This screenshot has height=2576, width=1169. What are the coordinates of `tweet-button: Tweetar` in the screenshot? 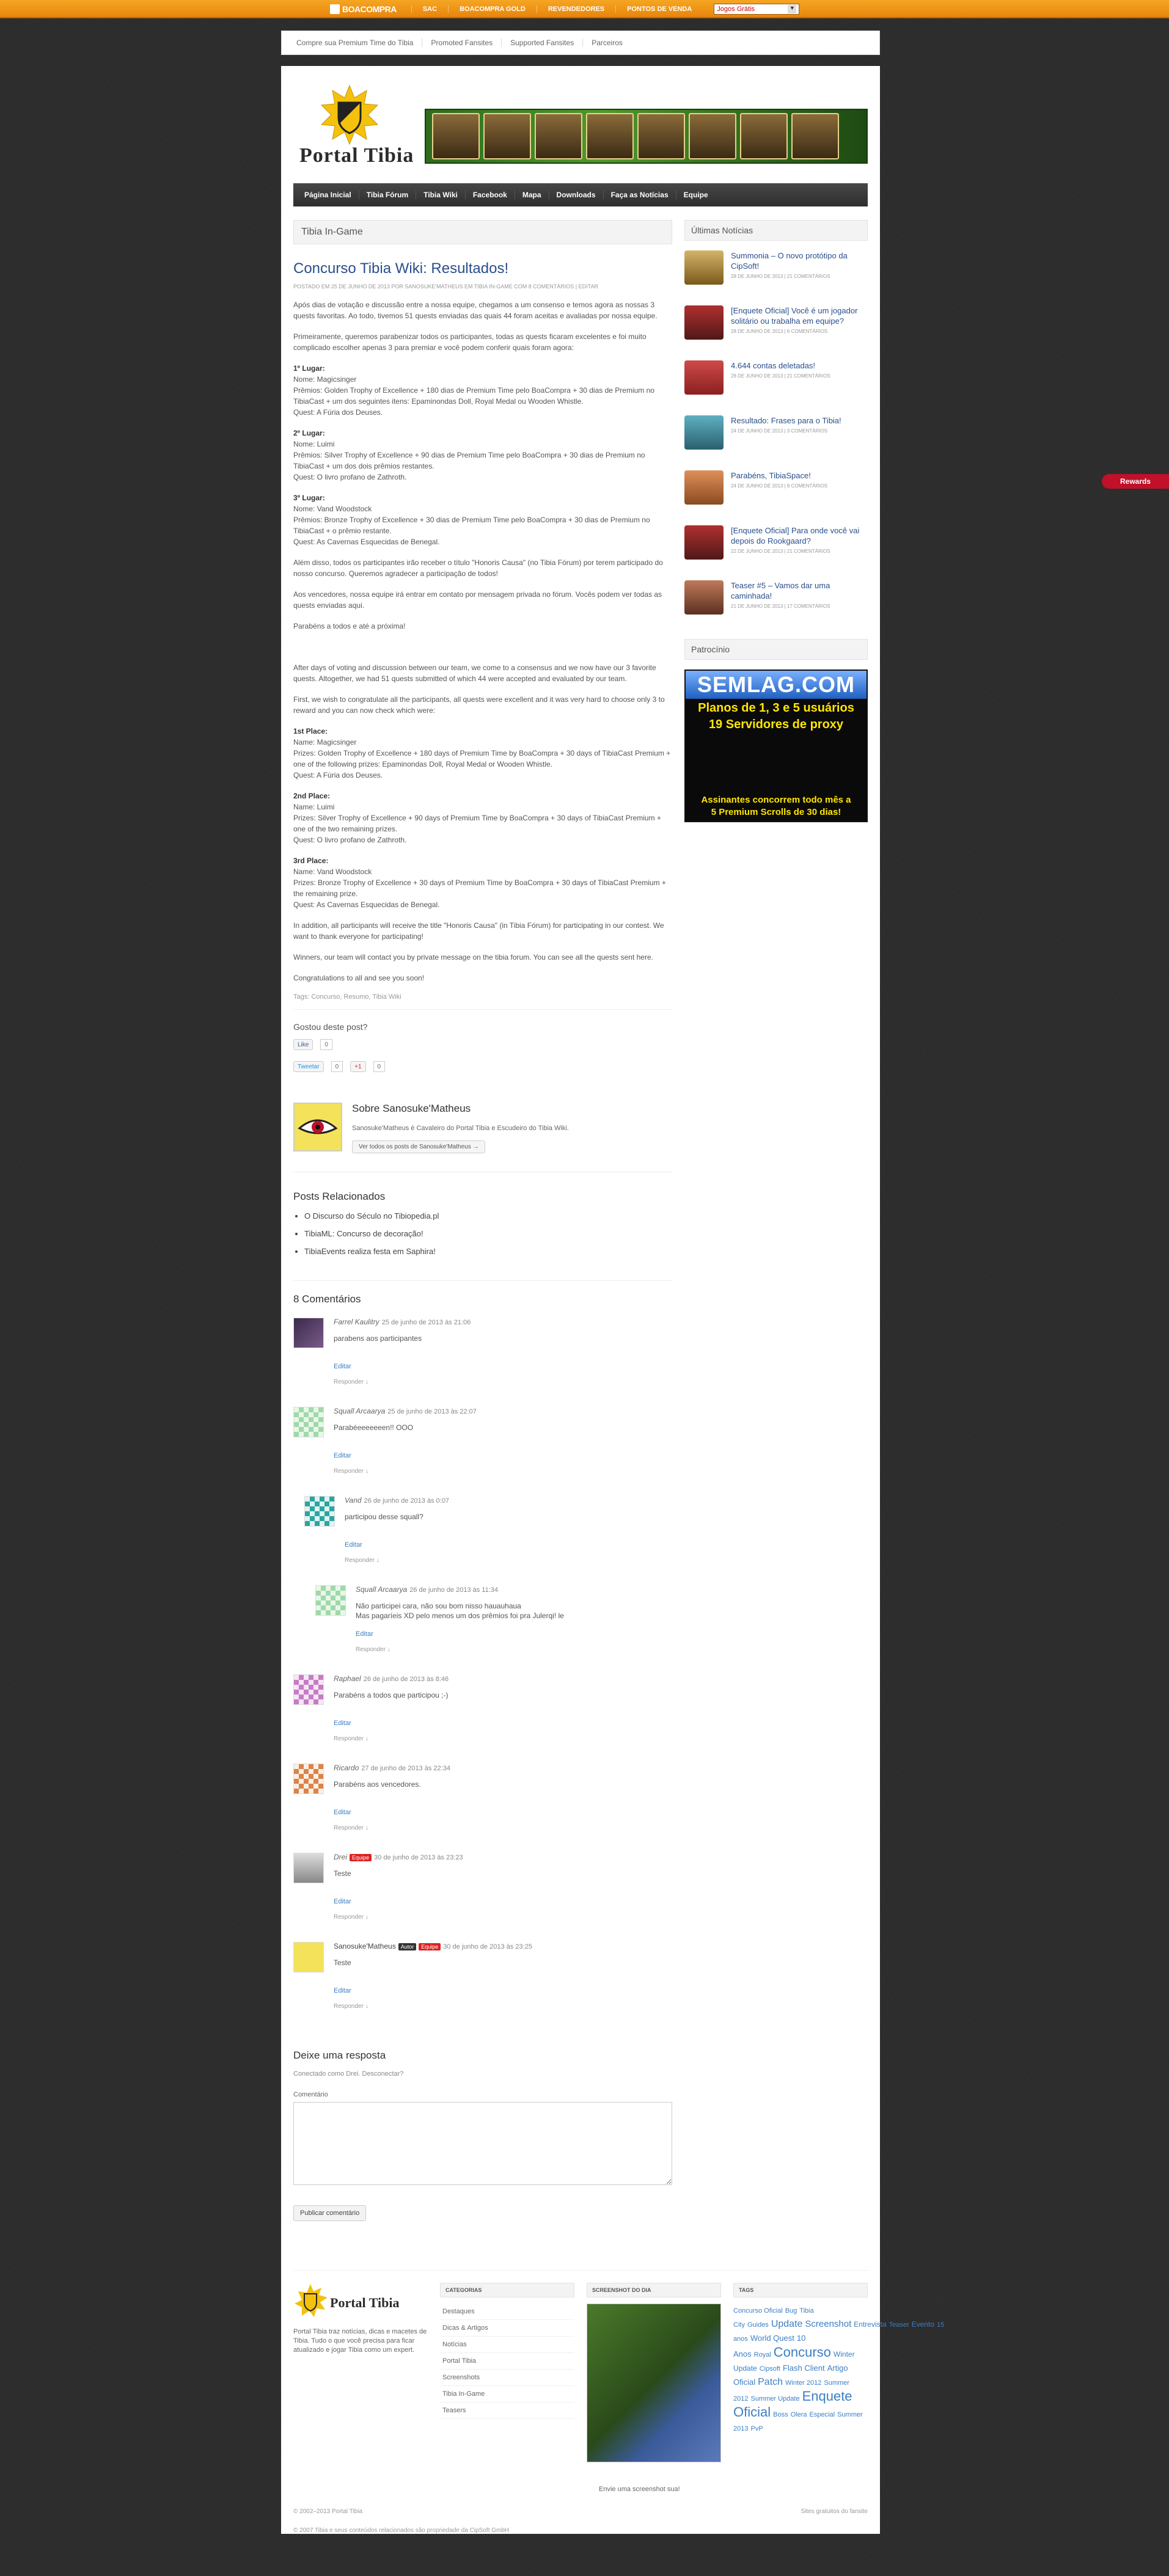 It's located at (308, 1066).